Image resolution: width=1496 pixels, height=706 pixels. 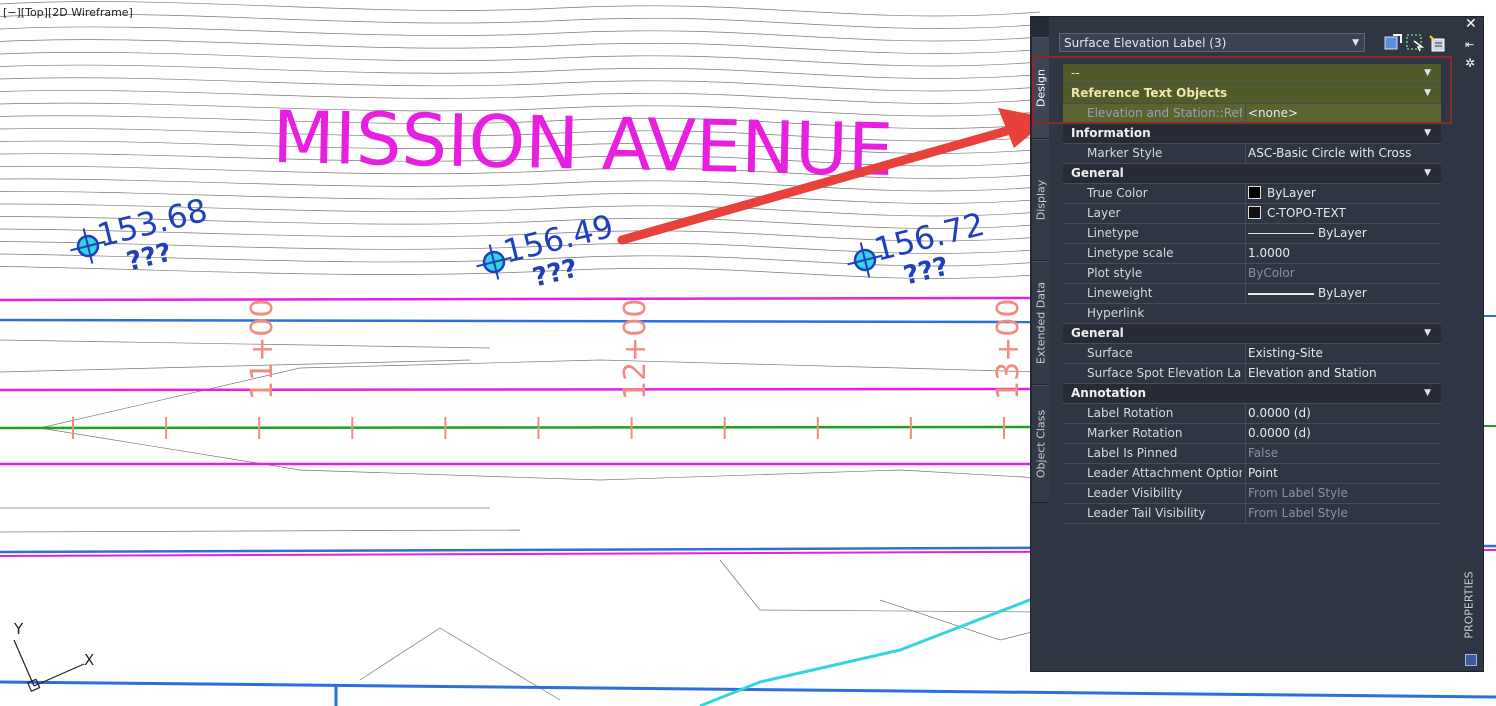 What do you see at coordinates (1252, 394) in the screenshot?
I see `category-annotation: Annotation ▼` at bounding box center [1252, 394].